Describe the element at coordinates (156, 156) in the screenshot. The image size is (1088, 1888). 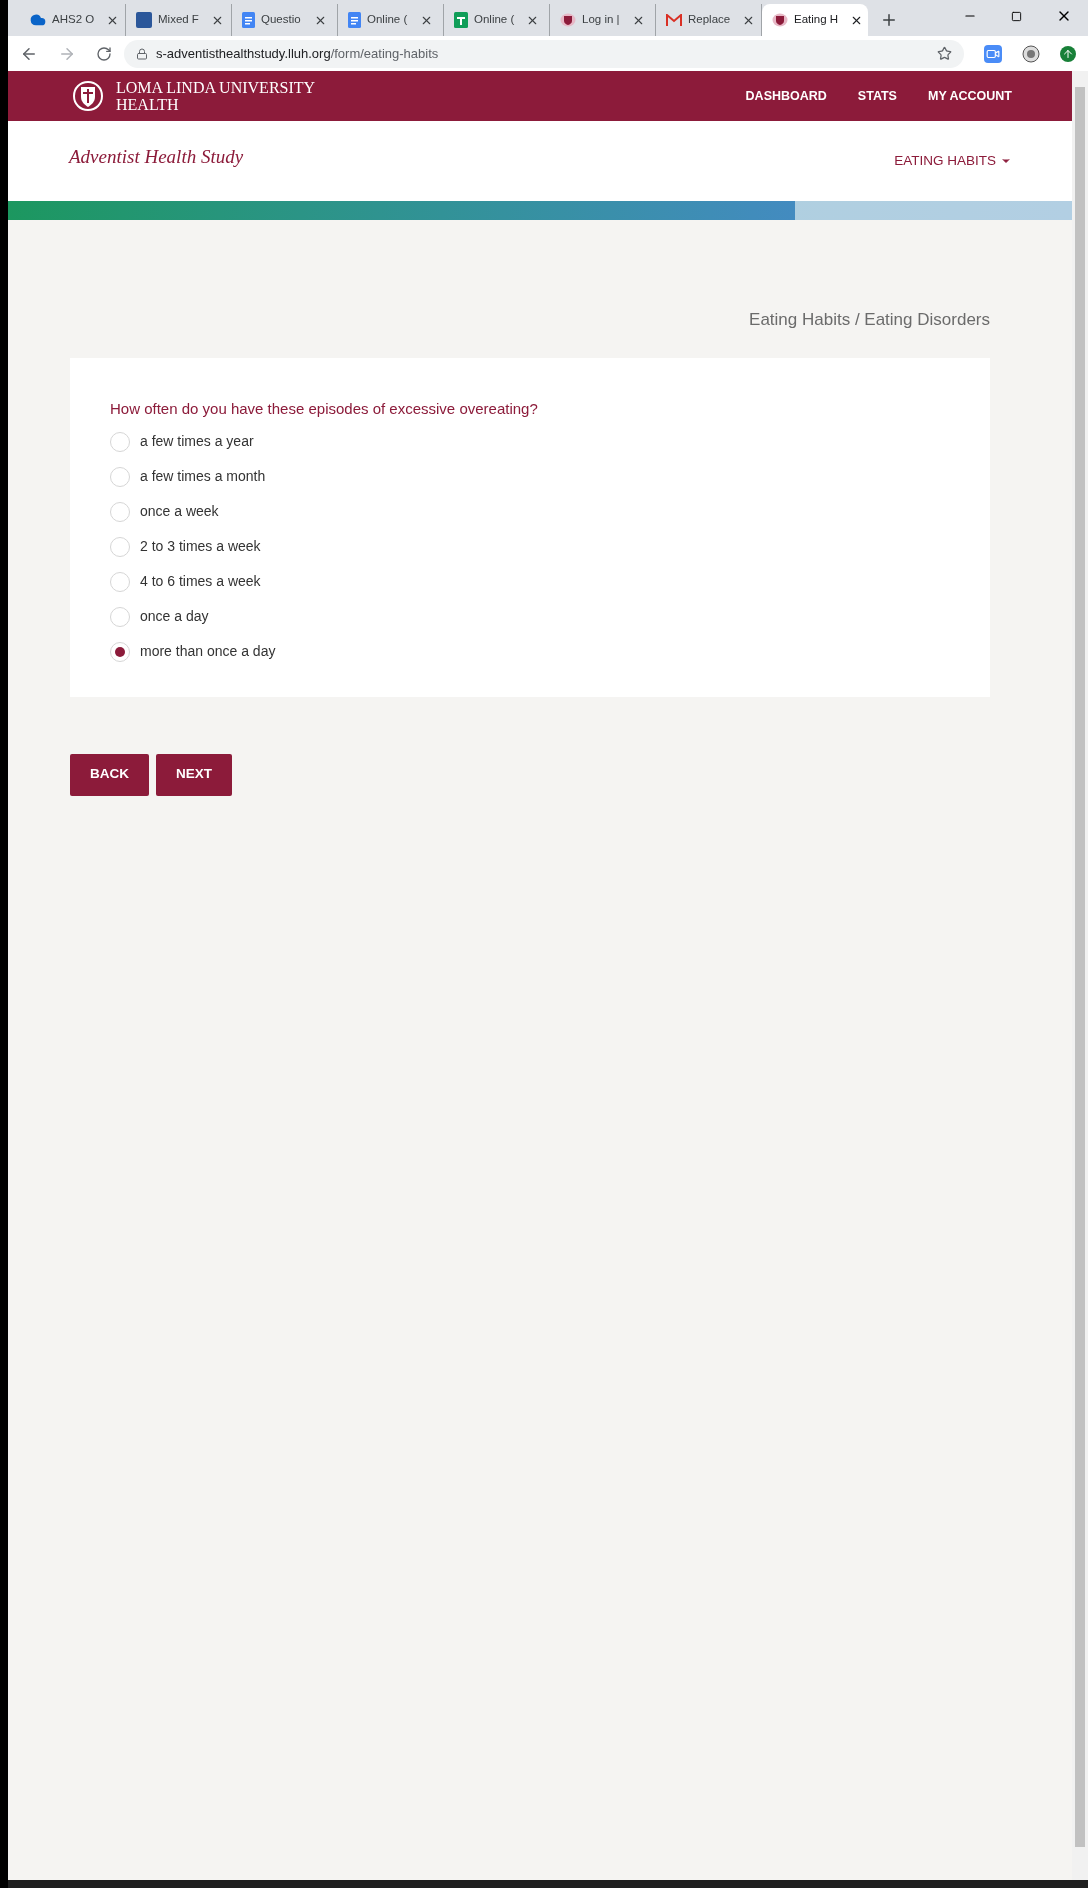
I see `study-title: Adventist Health Study` at that location.